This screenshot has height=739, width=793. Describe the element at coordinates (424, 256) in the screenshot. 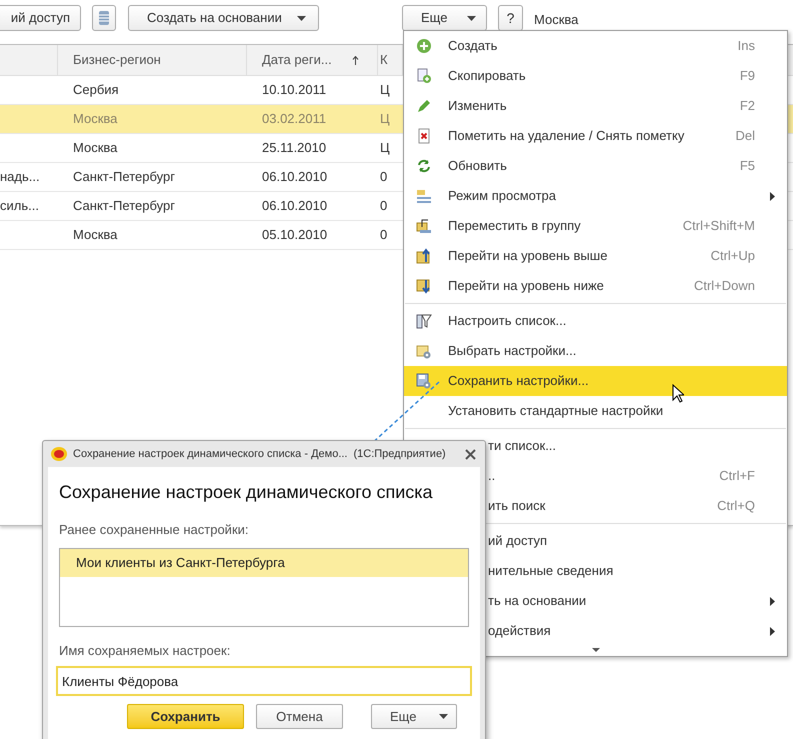

I see `folder-up-icon` at that location.